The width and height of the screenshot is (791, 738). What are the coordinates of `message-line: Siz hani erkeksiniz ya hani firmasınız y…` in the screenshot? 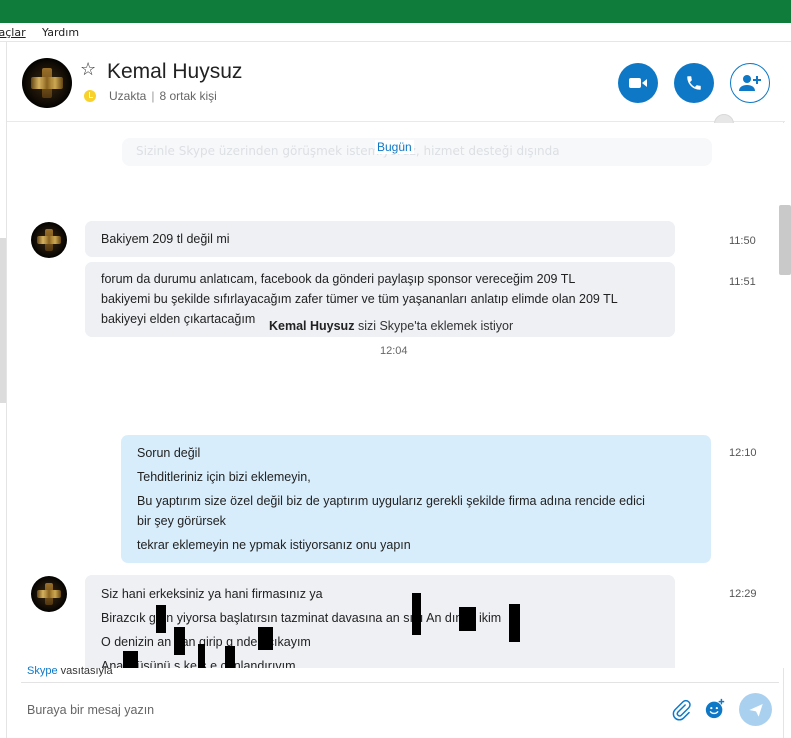 It's located at (212, 594).